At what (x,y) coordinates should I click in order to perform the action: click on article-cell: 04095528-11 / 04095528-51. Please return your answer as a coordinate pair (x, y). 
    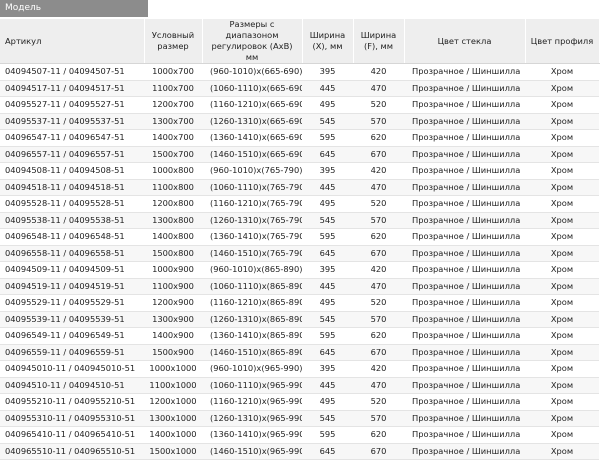
    Looking at the image, I should click on (72, 204).